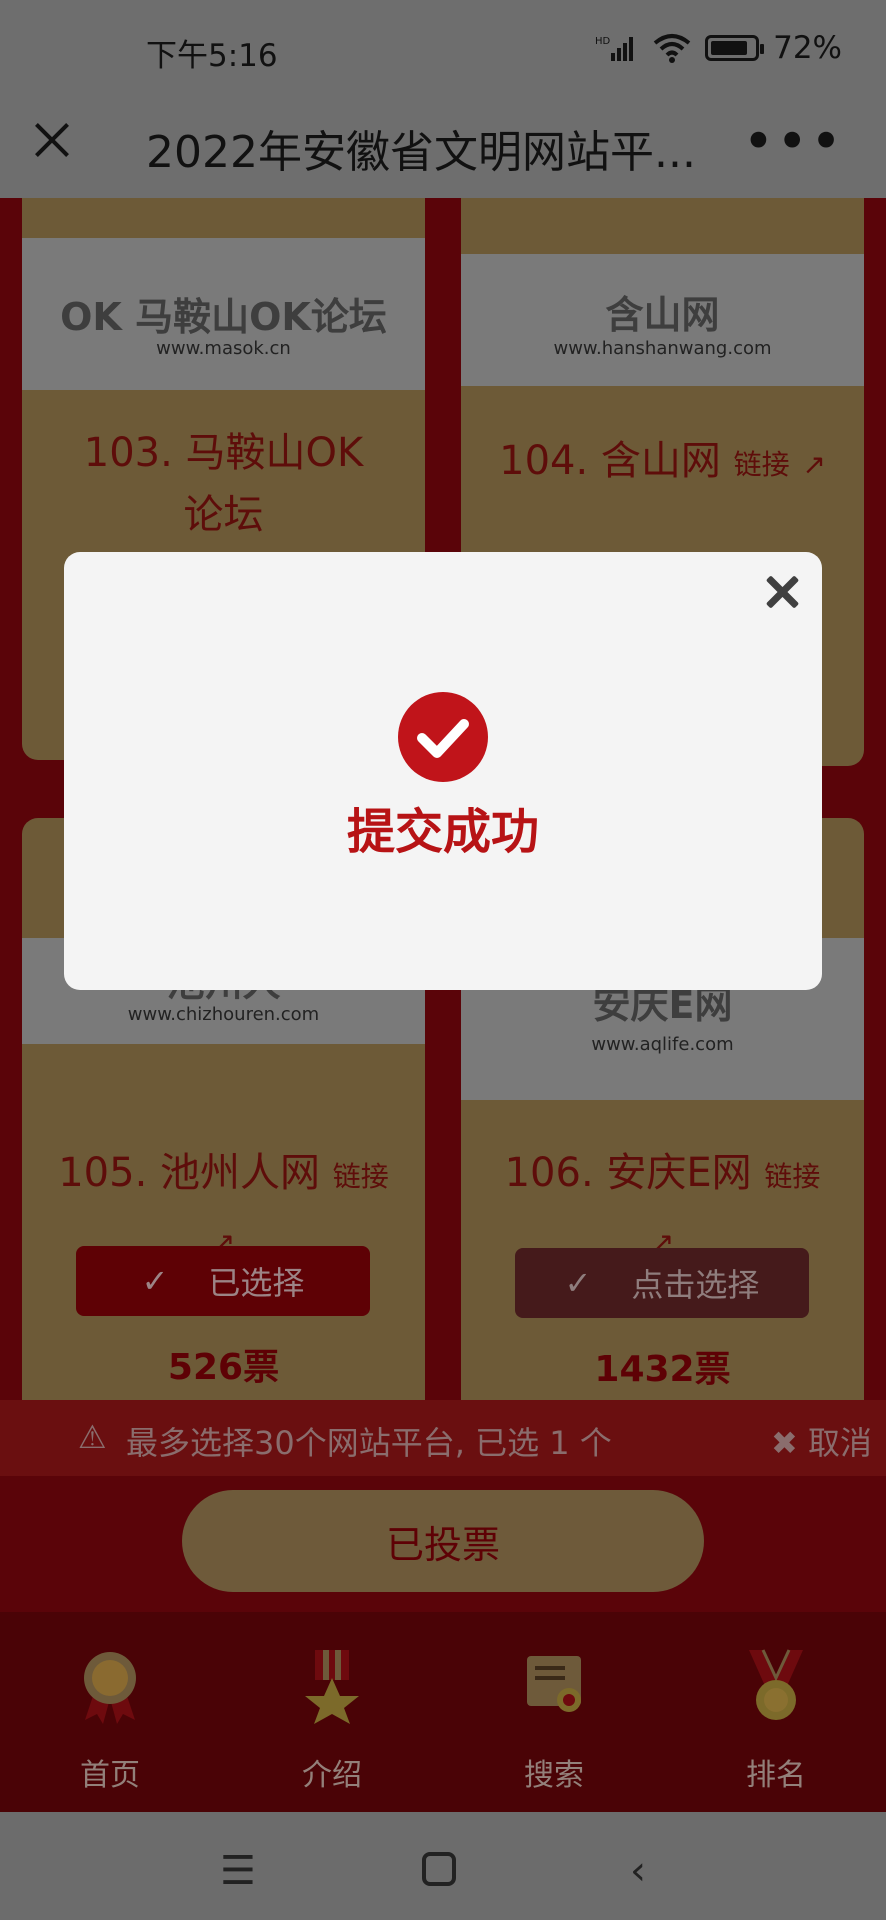 The image size is (886, 1920). What do you see at coordinates (256, 1283) in the screenshot?
I see `button-label: 已选择` at bounding box center [256, 1283].